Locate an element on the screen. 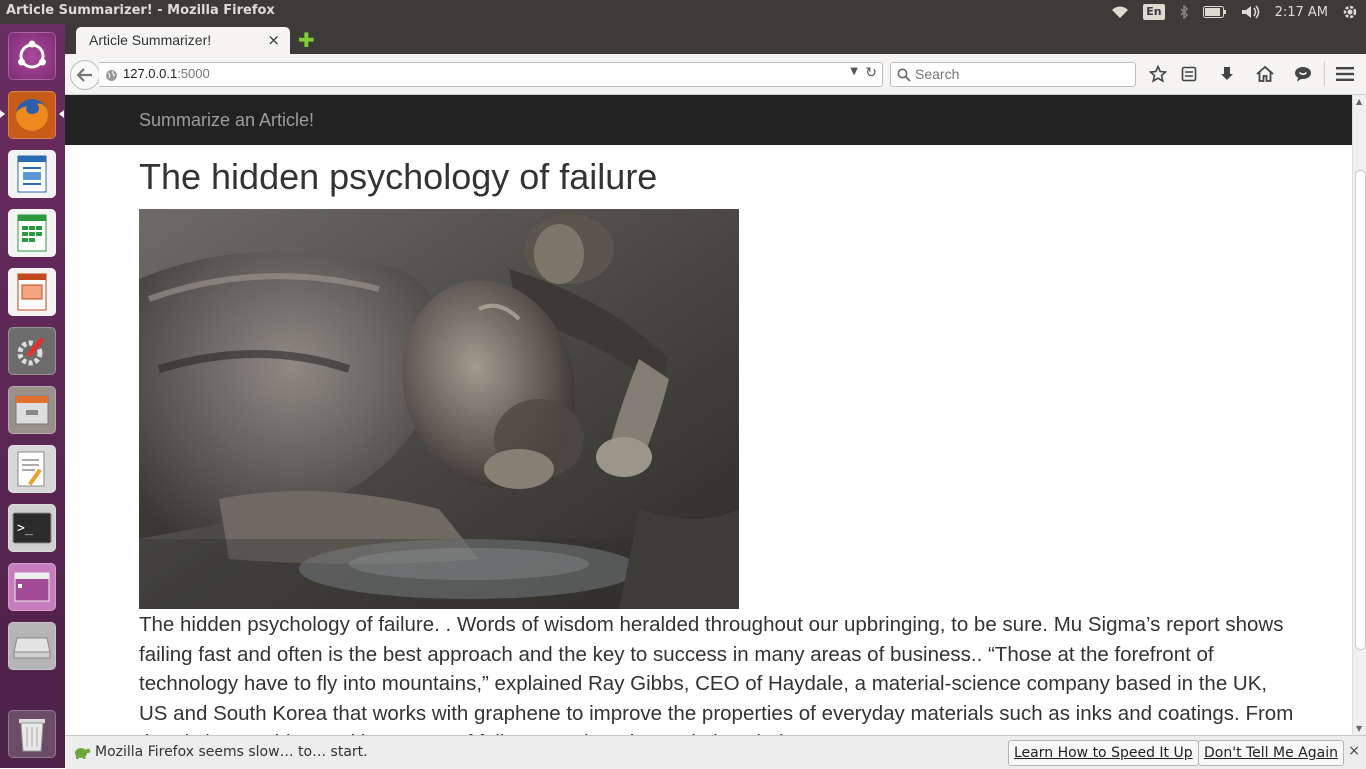 This screenshot has height=769, width=1366. article-title: The hidden psychology of failure is located at coordinates (398, 176).